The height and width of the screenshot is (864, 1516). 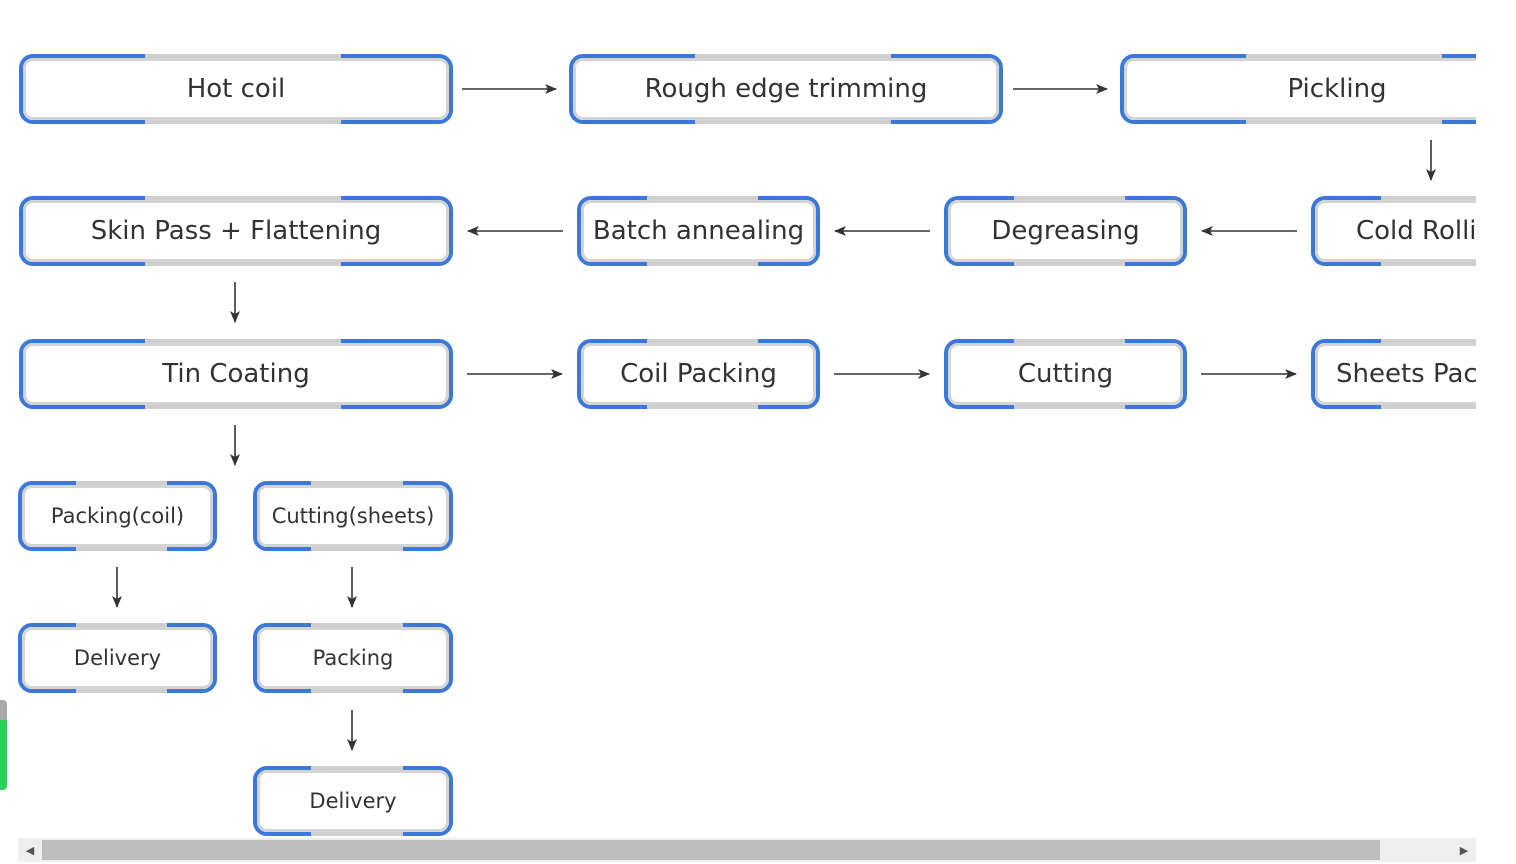 I want to click on node-coil-packing: Coil Packing, so click(x=698, y=374).